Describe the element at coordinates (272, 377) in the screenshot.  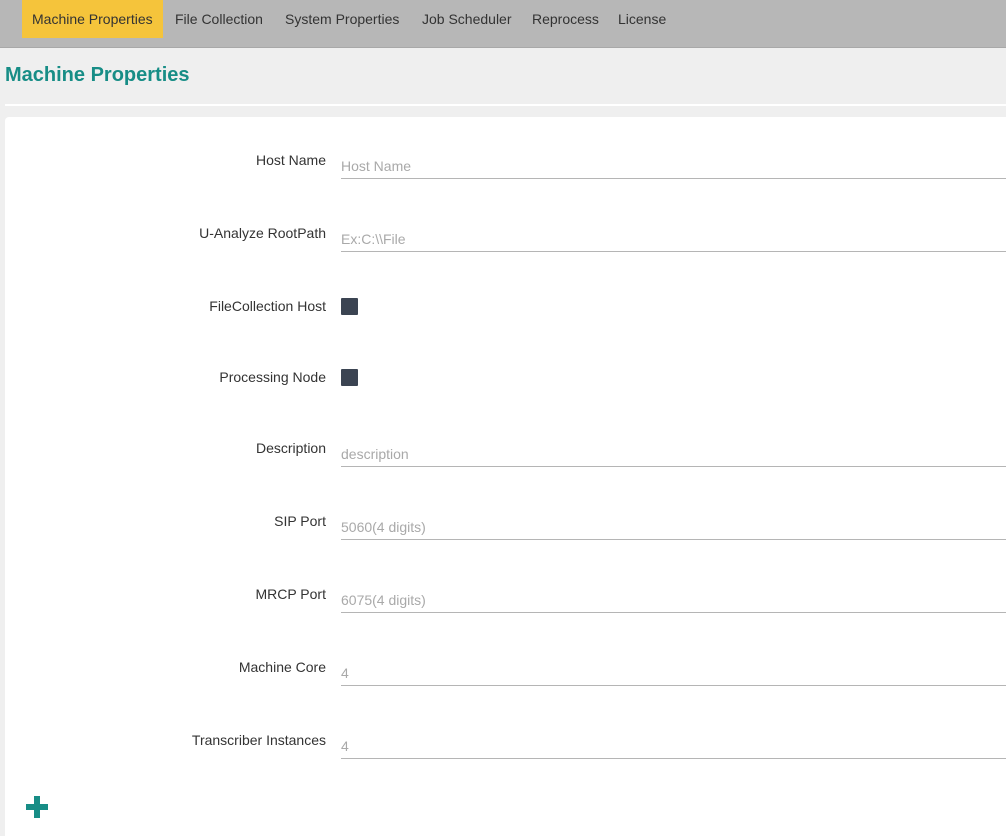
I see `processing-node-label: Processing Node` at that location.